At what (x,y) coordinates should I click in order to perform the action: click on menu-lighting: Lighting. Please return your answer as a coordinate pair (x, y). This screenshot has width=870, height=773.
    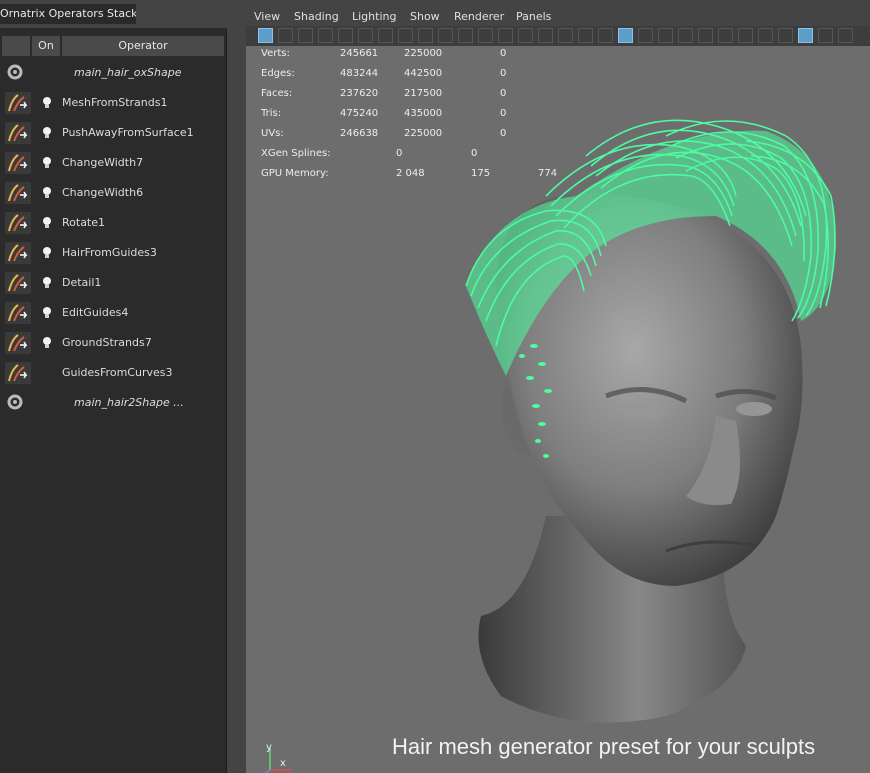
    Looking at the image, I should click on (374, 17).